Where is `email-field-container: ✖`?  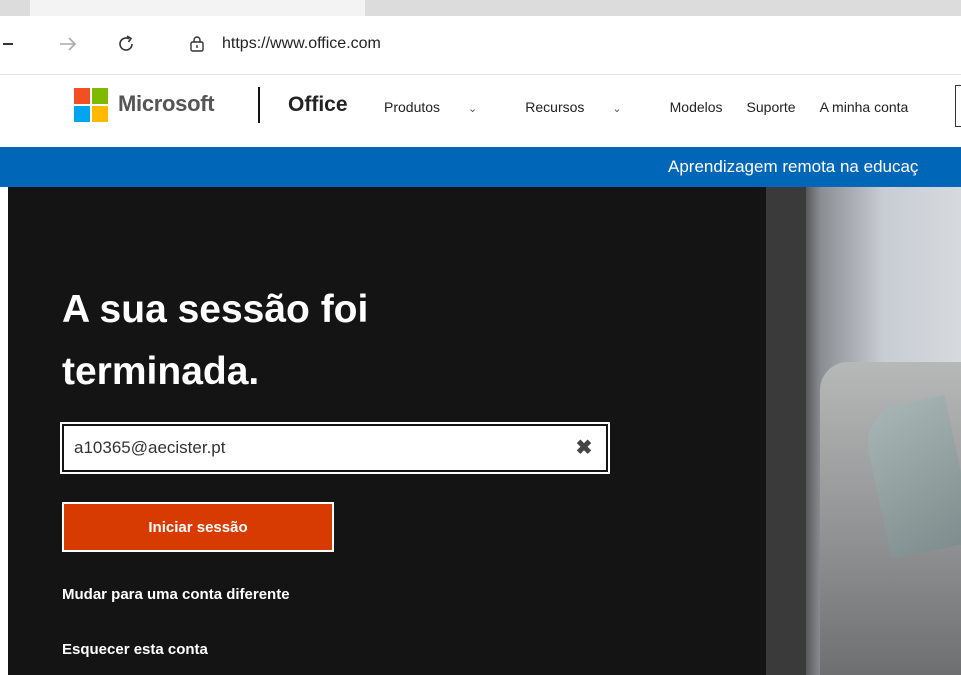
email-field-container: ✖ is located at coordinates (335, 448).